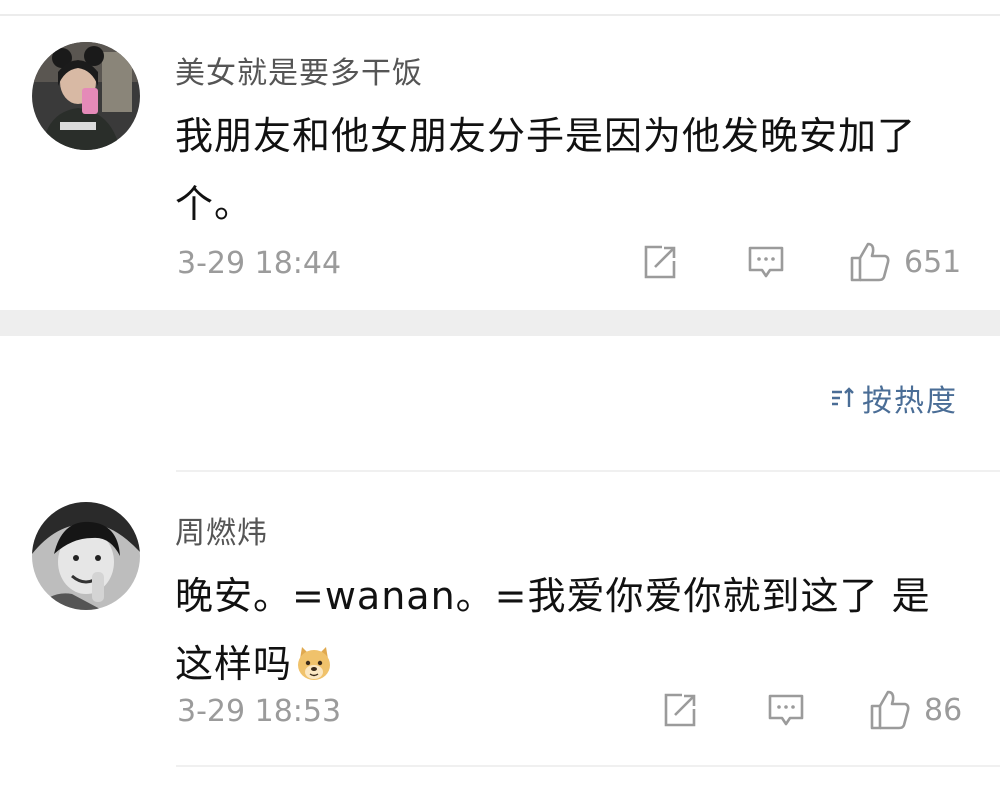 The image size is (1000, 794). I want to click on sort-icon, so click(843, 397).